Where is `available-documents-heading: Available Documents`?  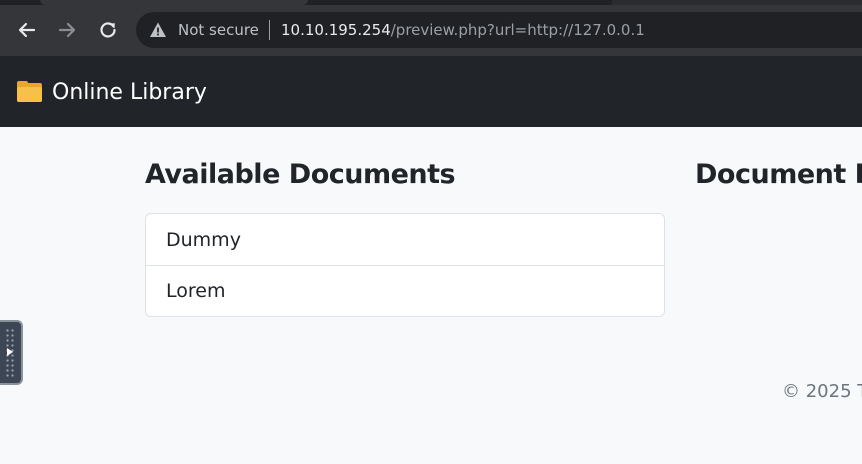 available-documents-heading: Available Documents is located at coordinates (300, 174).